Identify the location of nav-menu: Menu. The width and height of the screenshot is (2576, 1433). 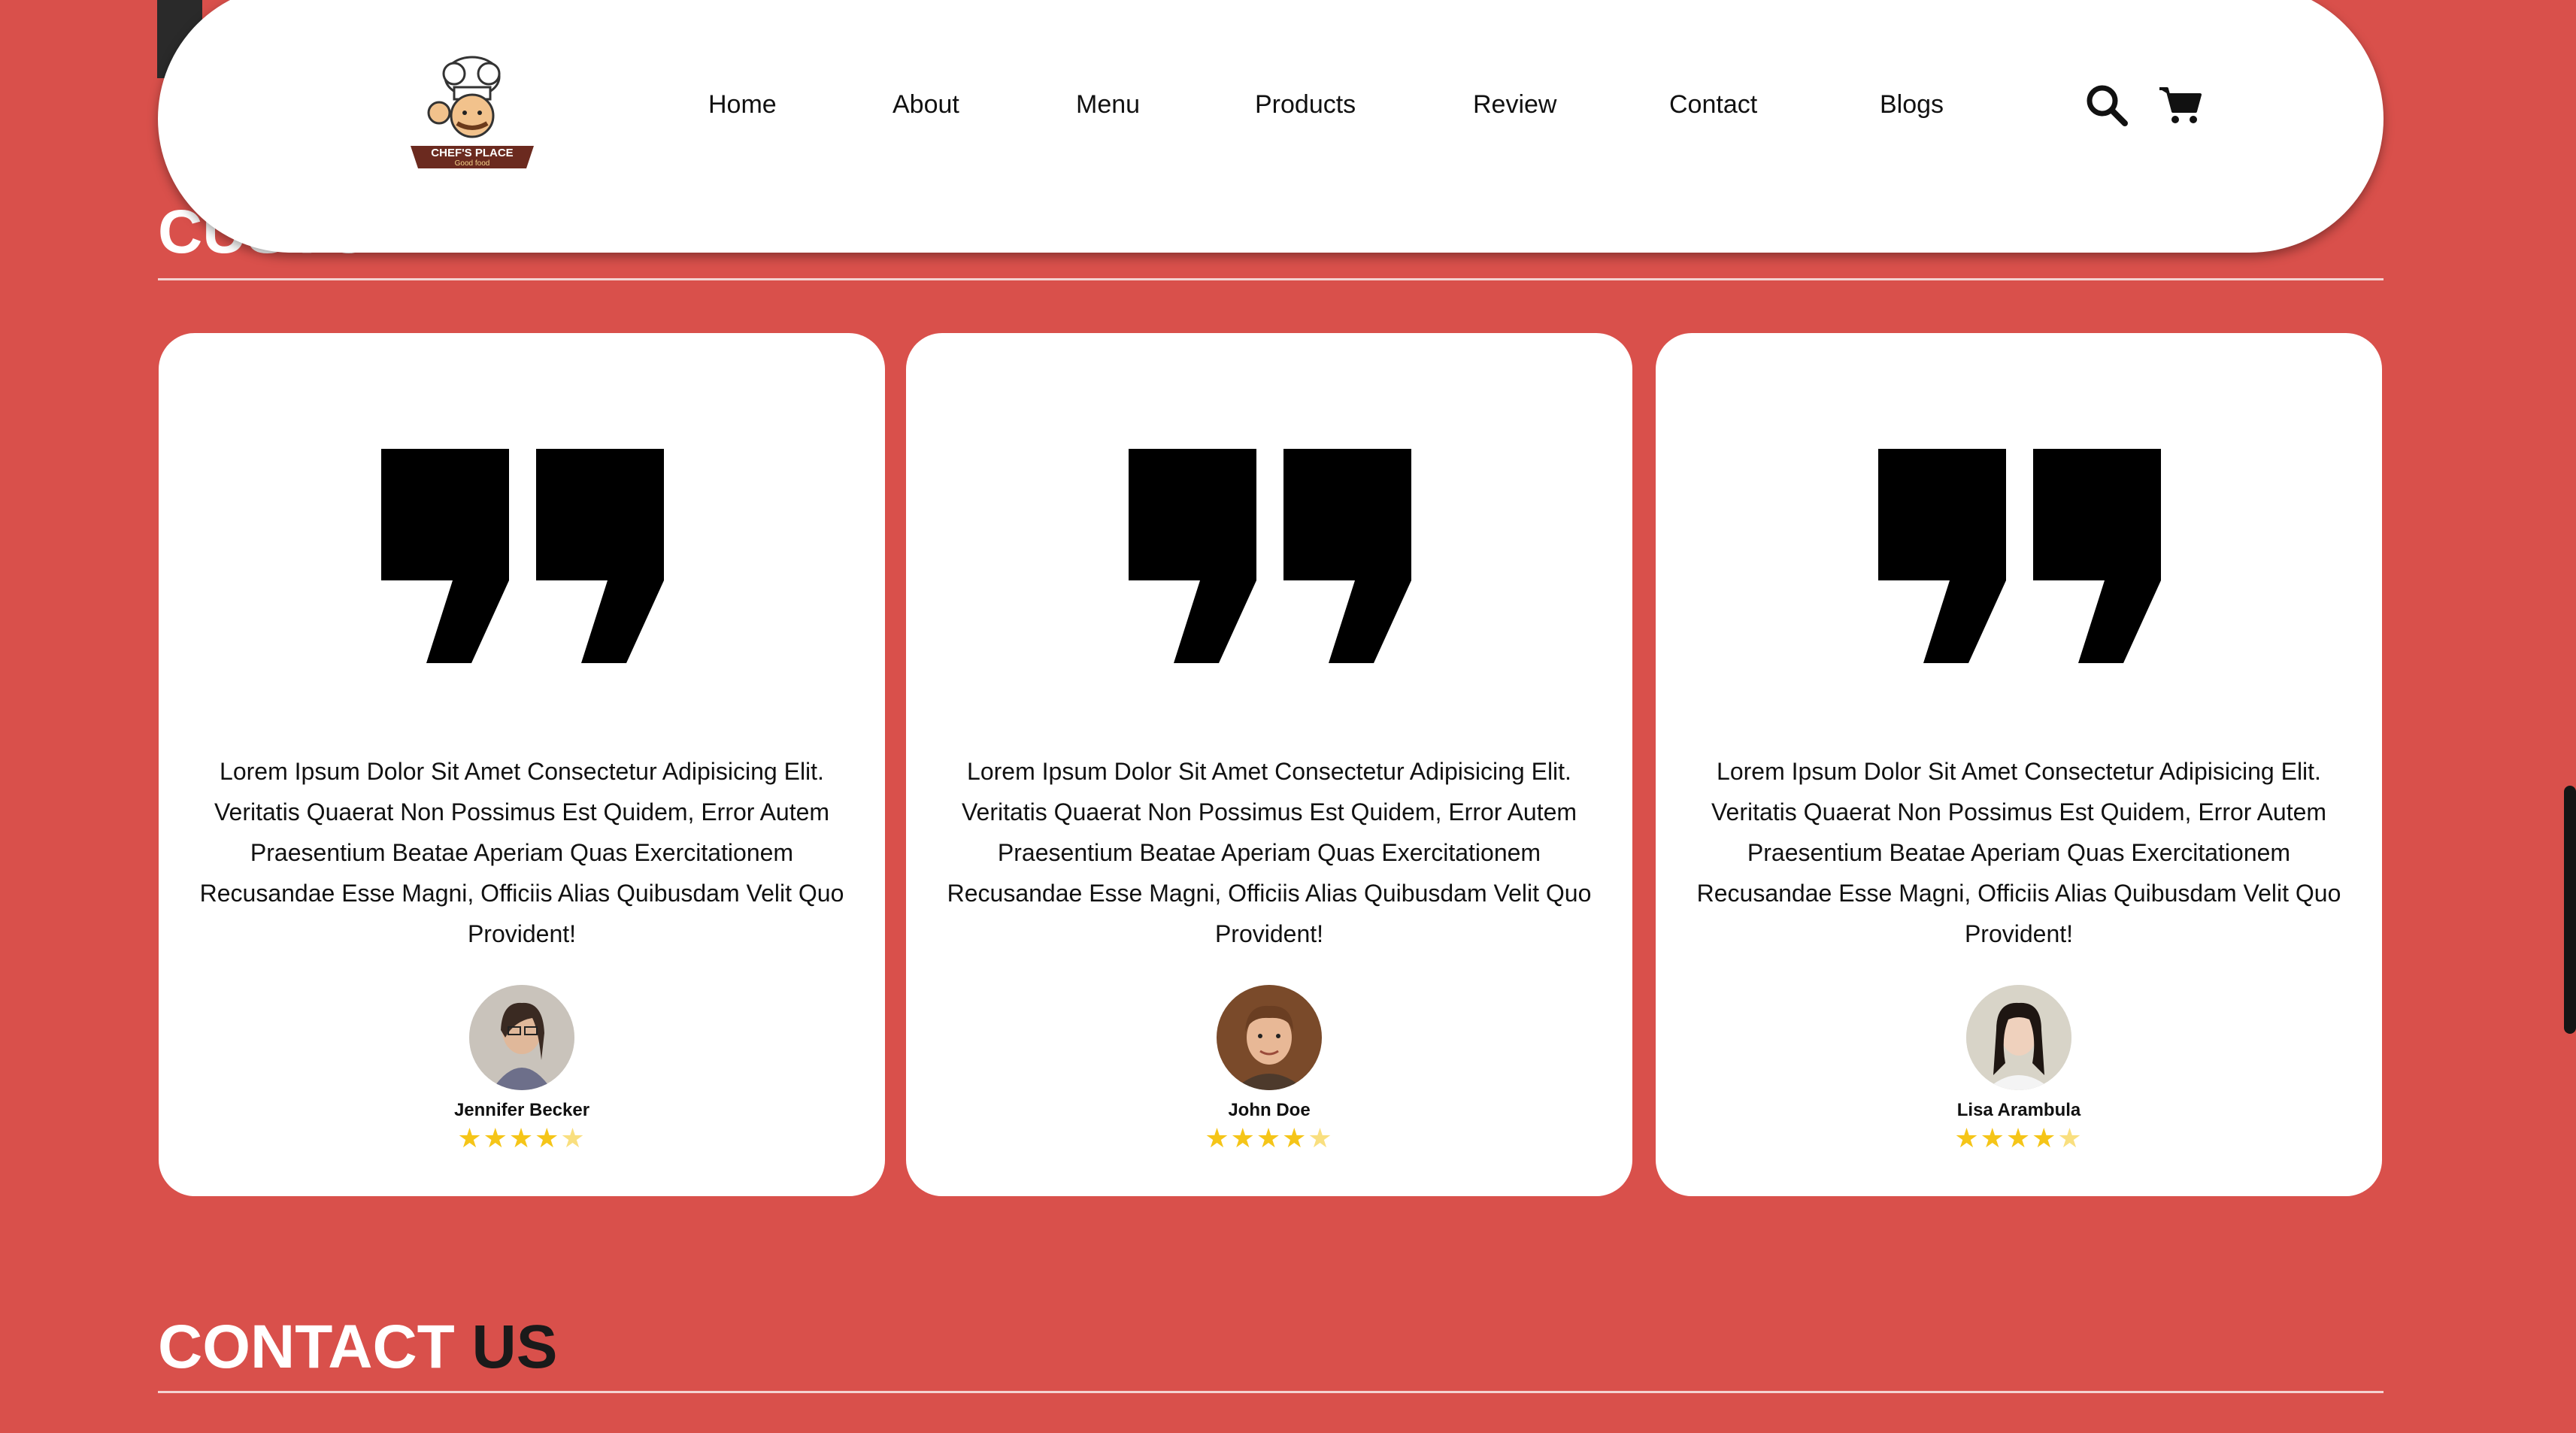
(1108, 105).